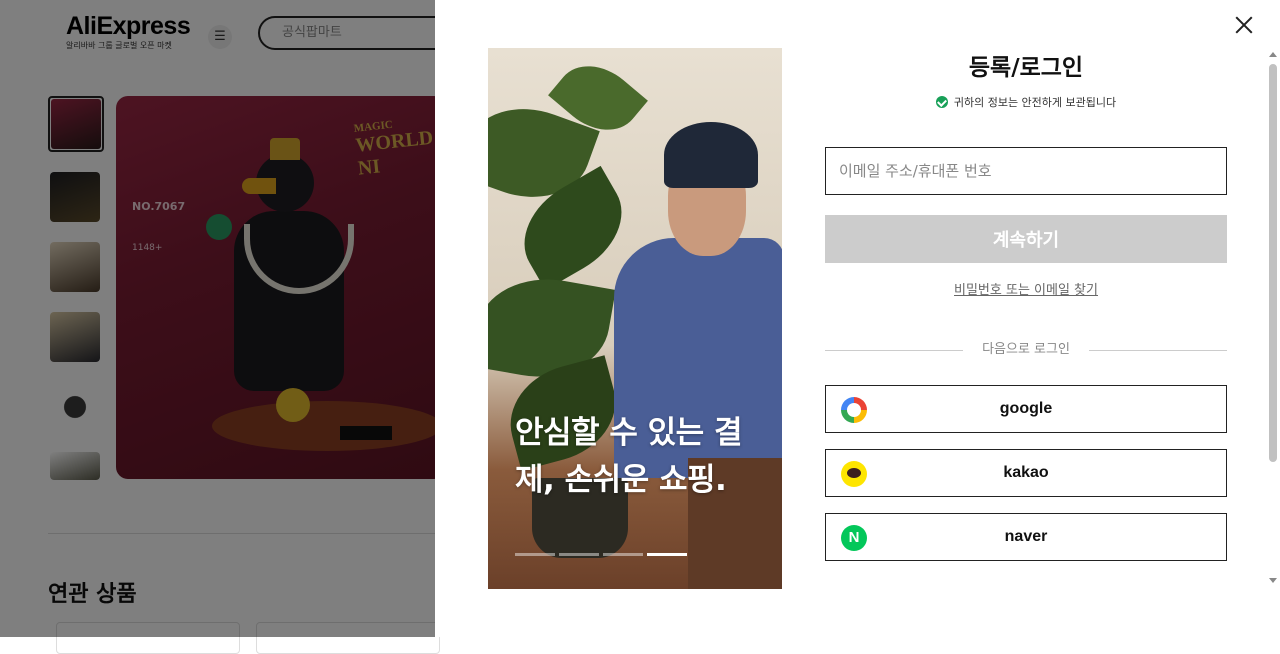 Image resolution: width=1280 pixels, height=654 pixels. What do you see at coordinates (1026, 239) in the screenshot?
I see `continue-button: 계속하기` at bounding box center [1026, 239].